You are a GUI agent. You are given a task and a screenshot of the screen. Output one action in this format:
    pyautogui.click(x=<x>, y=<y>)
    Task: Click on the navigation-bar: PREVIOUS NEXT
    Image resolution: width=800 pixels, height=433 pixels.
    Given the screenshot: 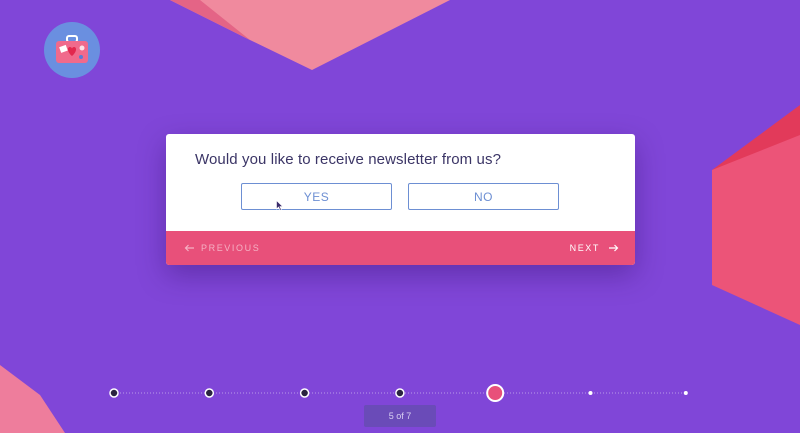 What is the action you would take?
    pyautogui.click(x=400, y=248)
    